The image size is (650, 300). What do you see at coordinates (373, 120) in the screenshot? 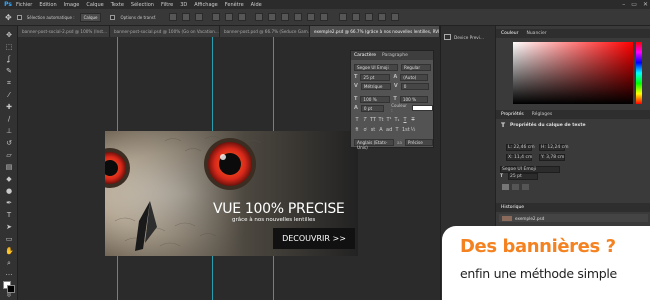
I see `all-caps-button: TT` at bounding box center [373, 120].